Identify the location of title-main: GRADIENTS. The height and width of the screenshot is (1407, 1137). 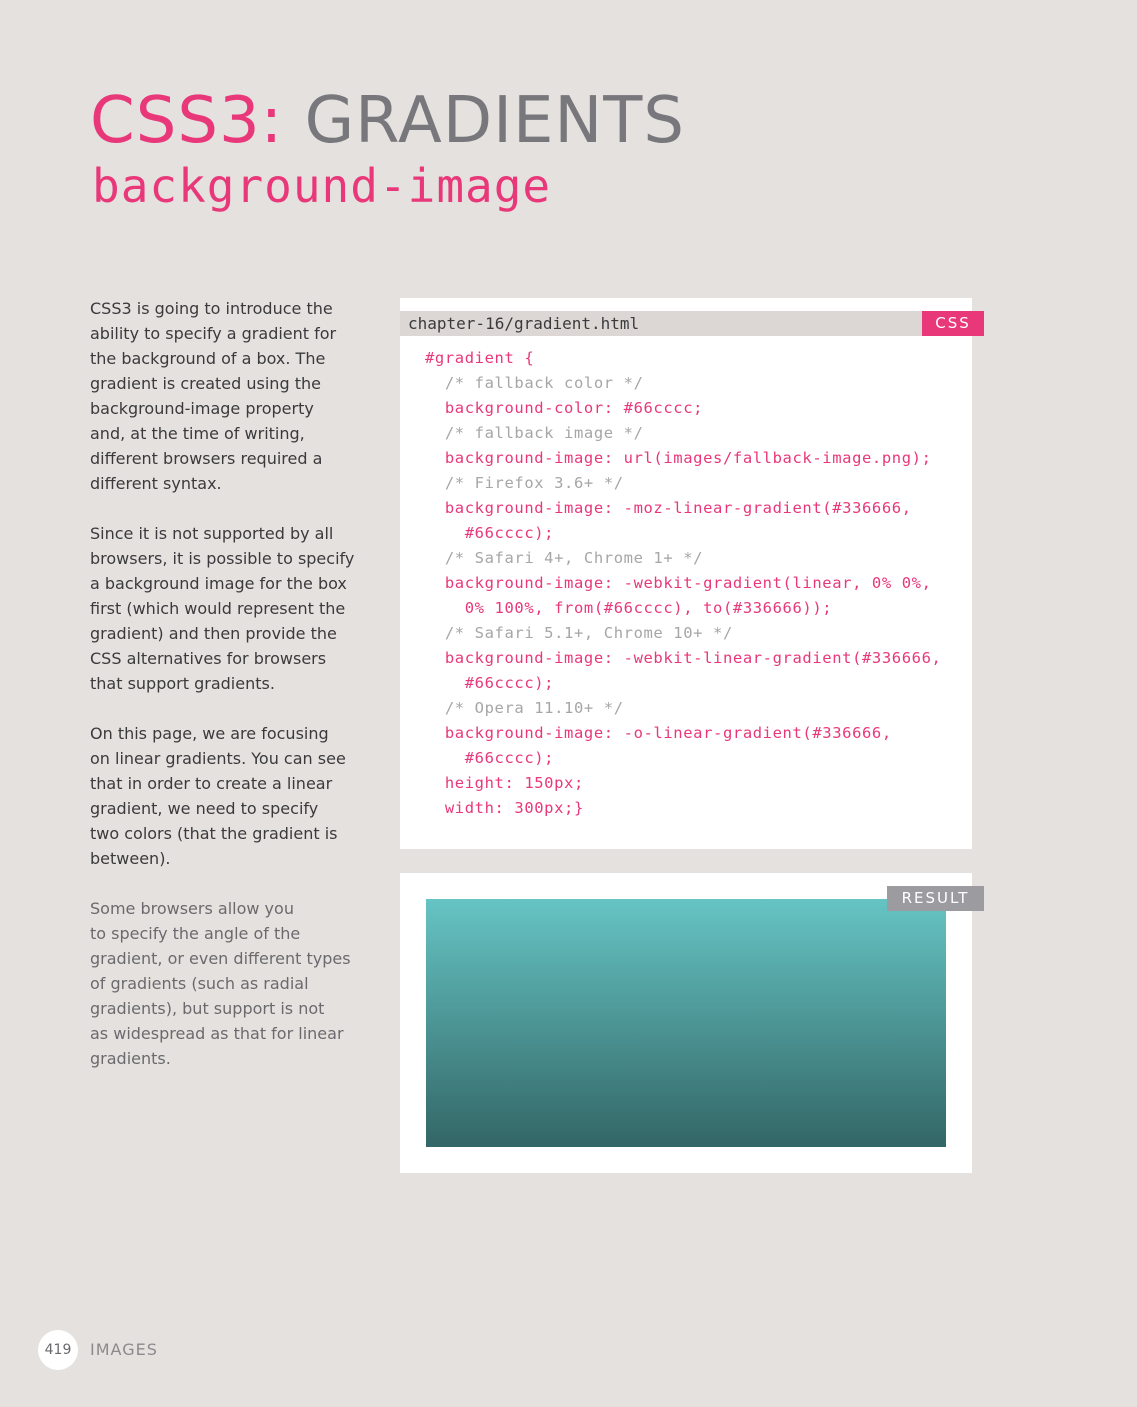
(494, 121).